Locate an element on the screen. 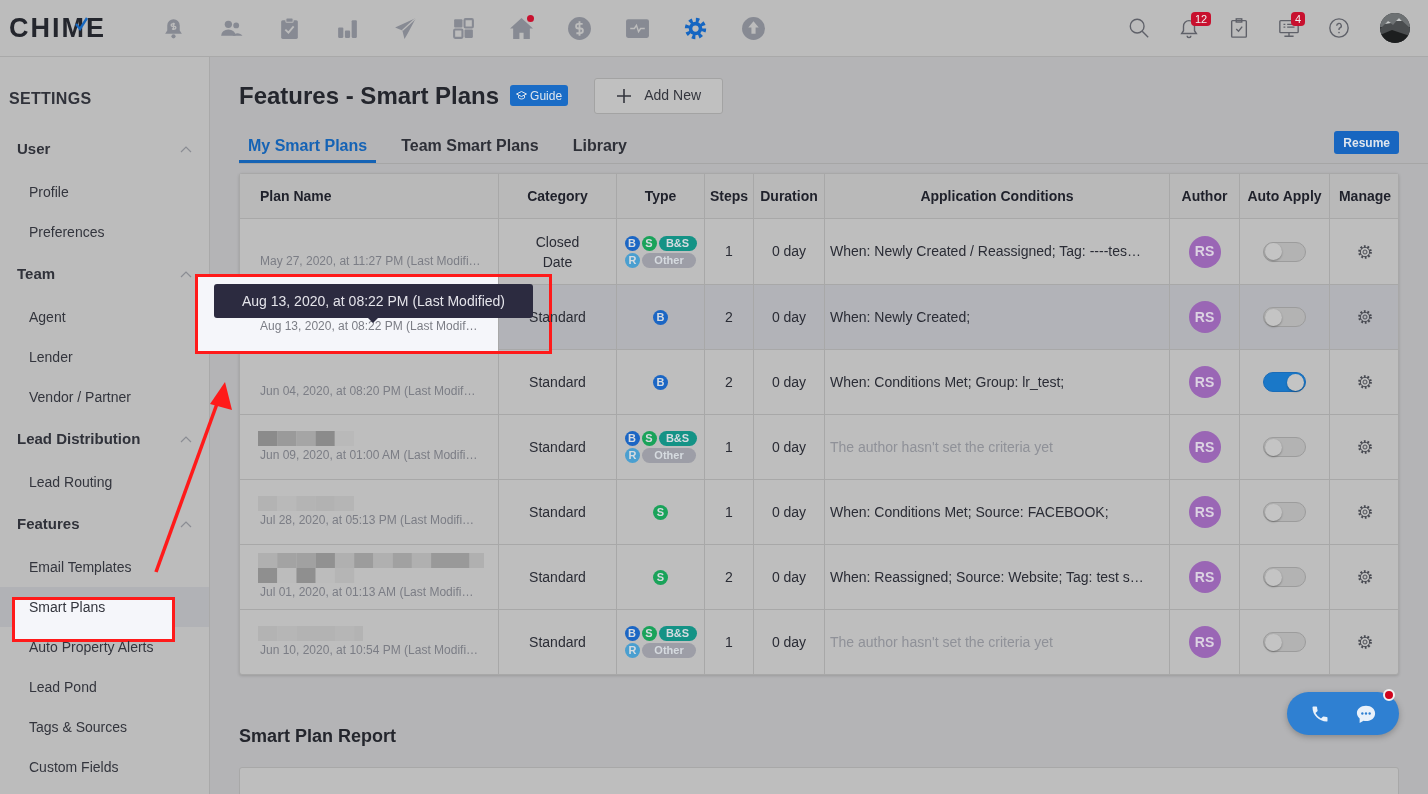 The height and width of the screenshot is (794, 1428). sidebar-item: Lead Pond is located at coordinates (63, 687).